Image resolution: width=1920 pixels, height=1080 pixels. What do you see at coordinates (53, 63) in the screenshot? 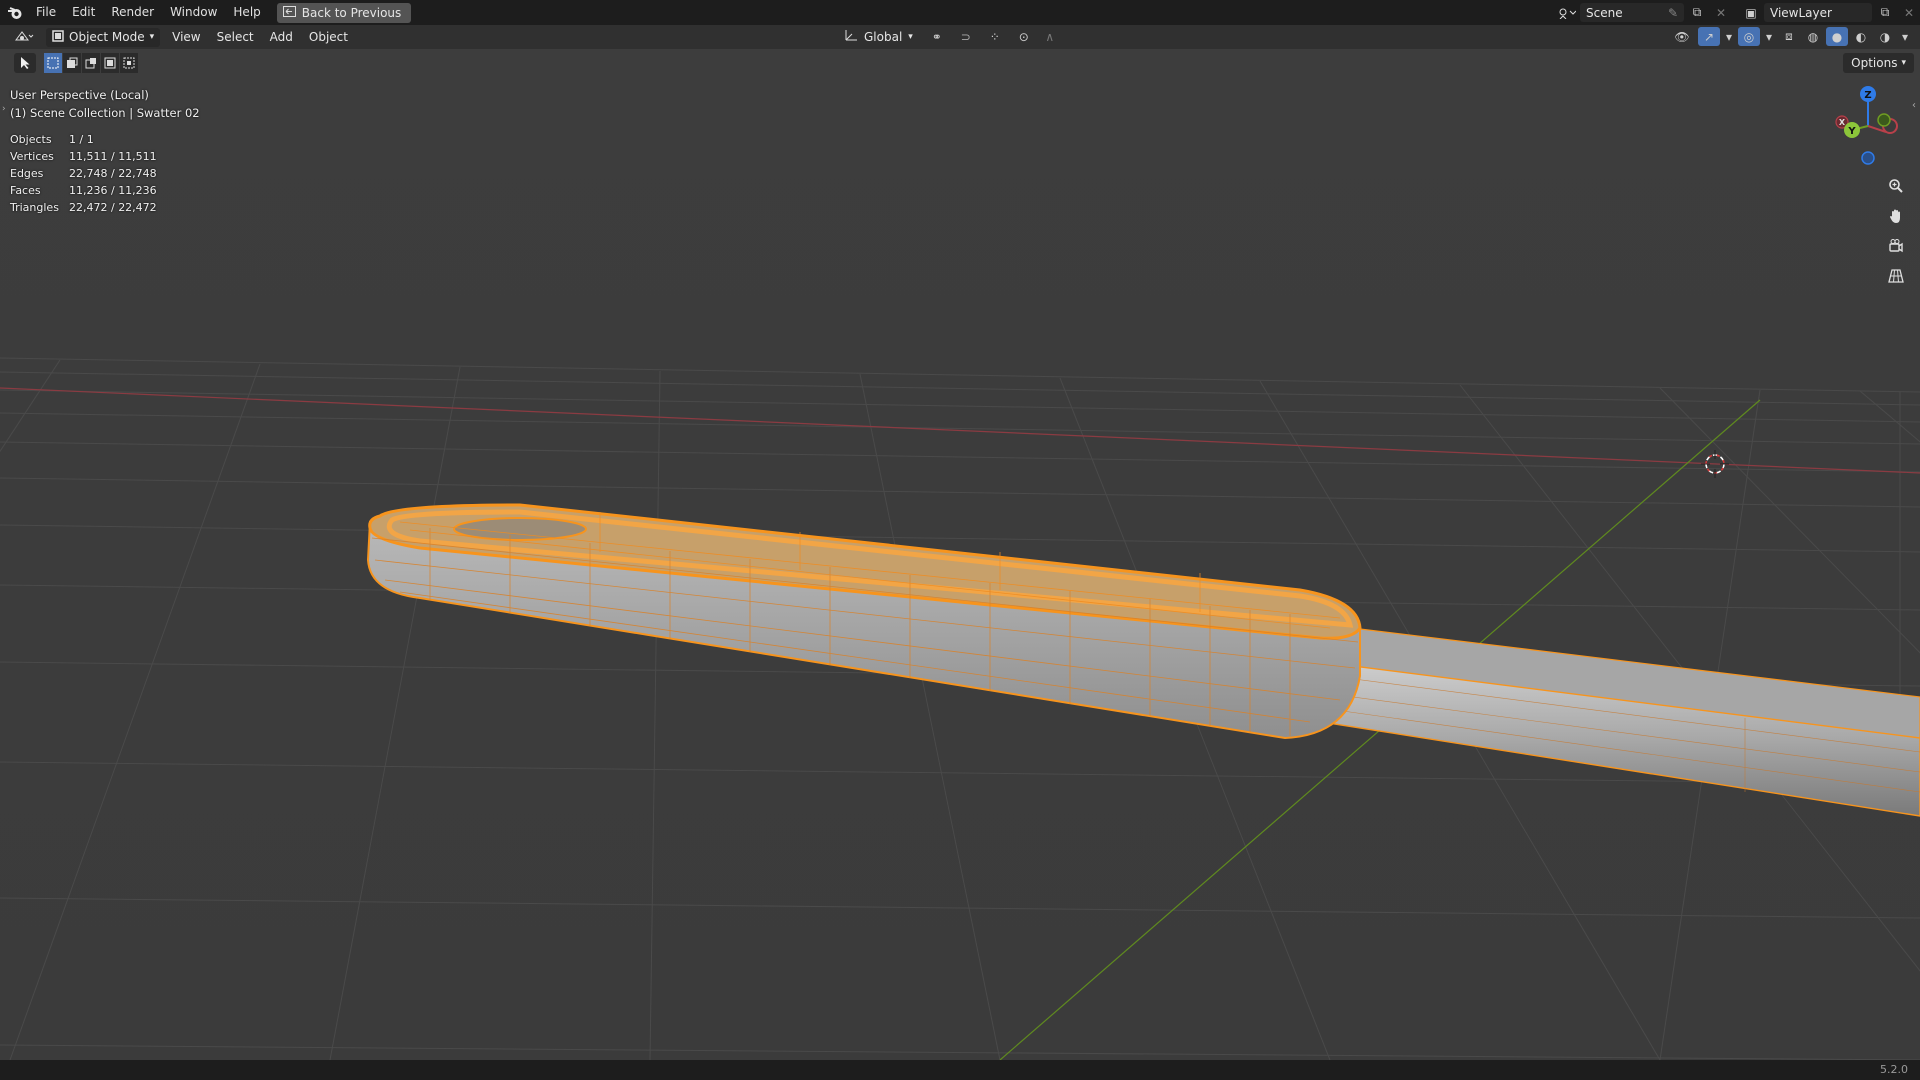
I see `select-new-icon` at bounding box center [53, 63].